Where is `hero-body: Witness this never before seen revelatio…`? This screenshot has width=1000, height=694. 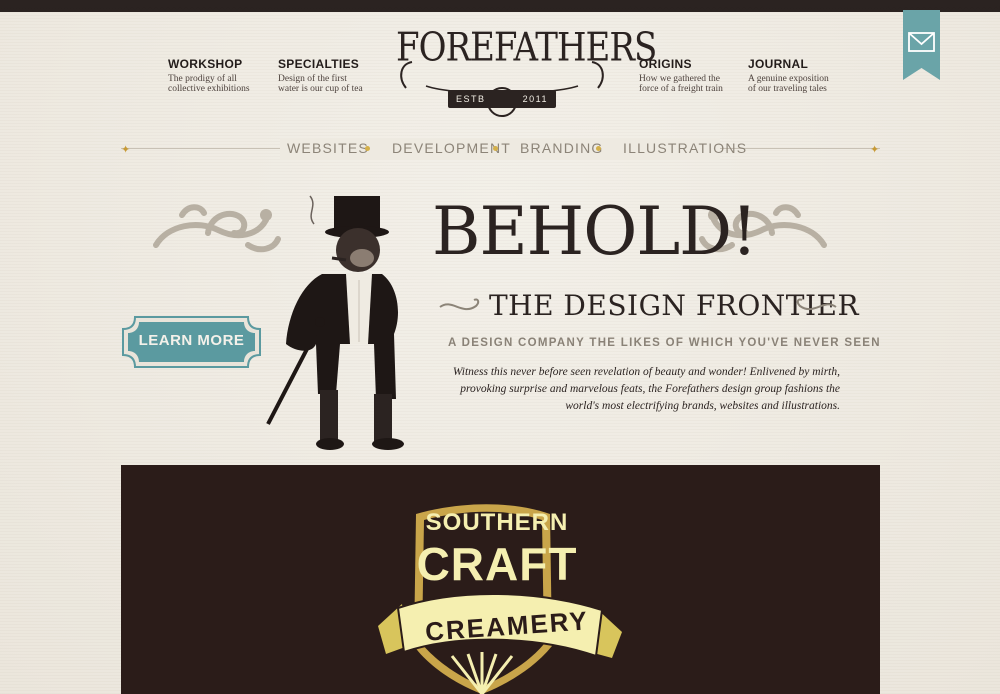 hero-body: Witness this never before seen revelatio… is located at coordinates (646, 389).